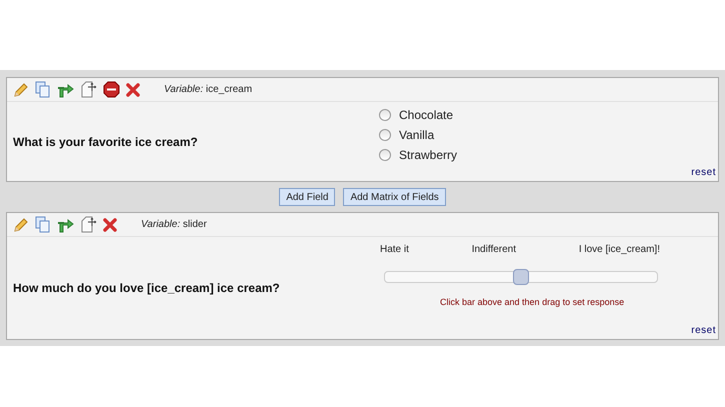  What do you see at coordinates (532, 302) in the screenshot?
I see `hint-text: Click bar above and then drag to set response` at bounding box center [532, 302].